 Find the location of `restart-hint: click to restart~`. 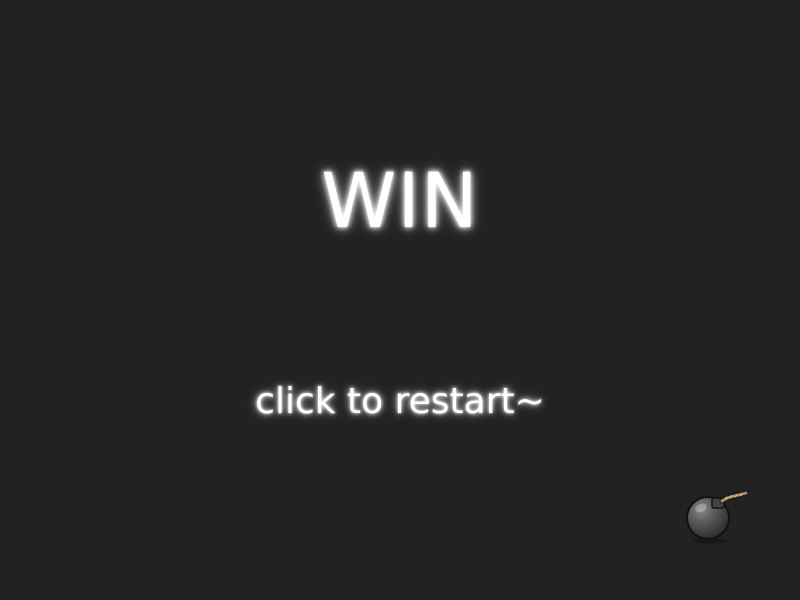

restart-hint: click to restart~ is located at coordinates (400, 402).